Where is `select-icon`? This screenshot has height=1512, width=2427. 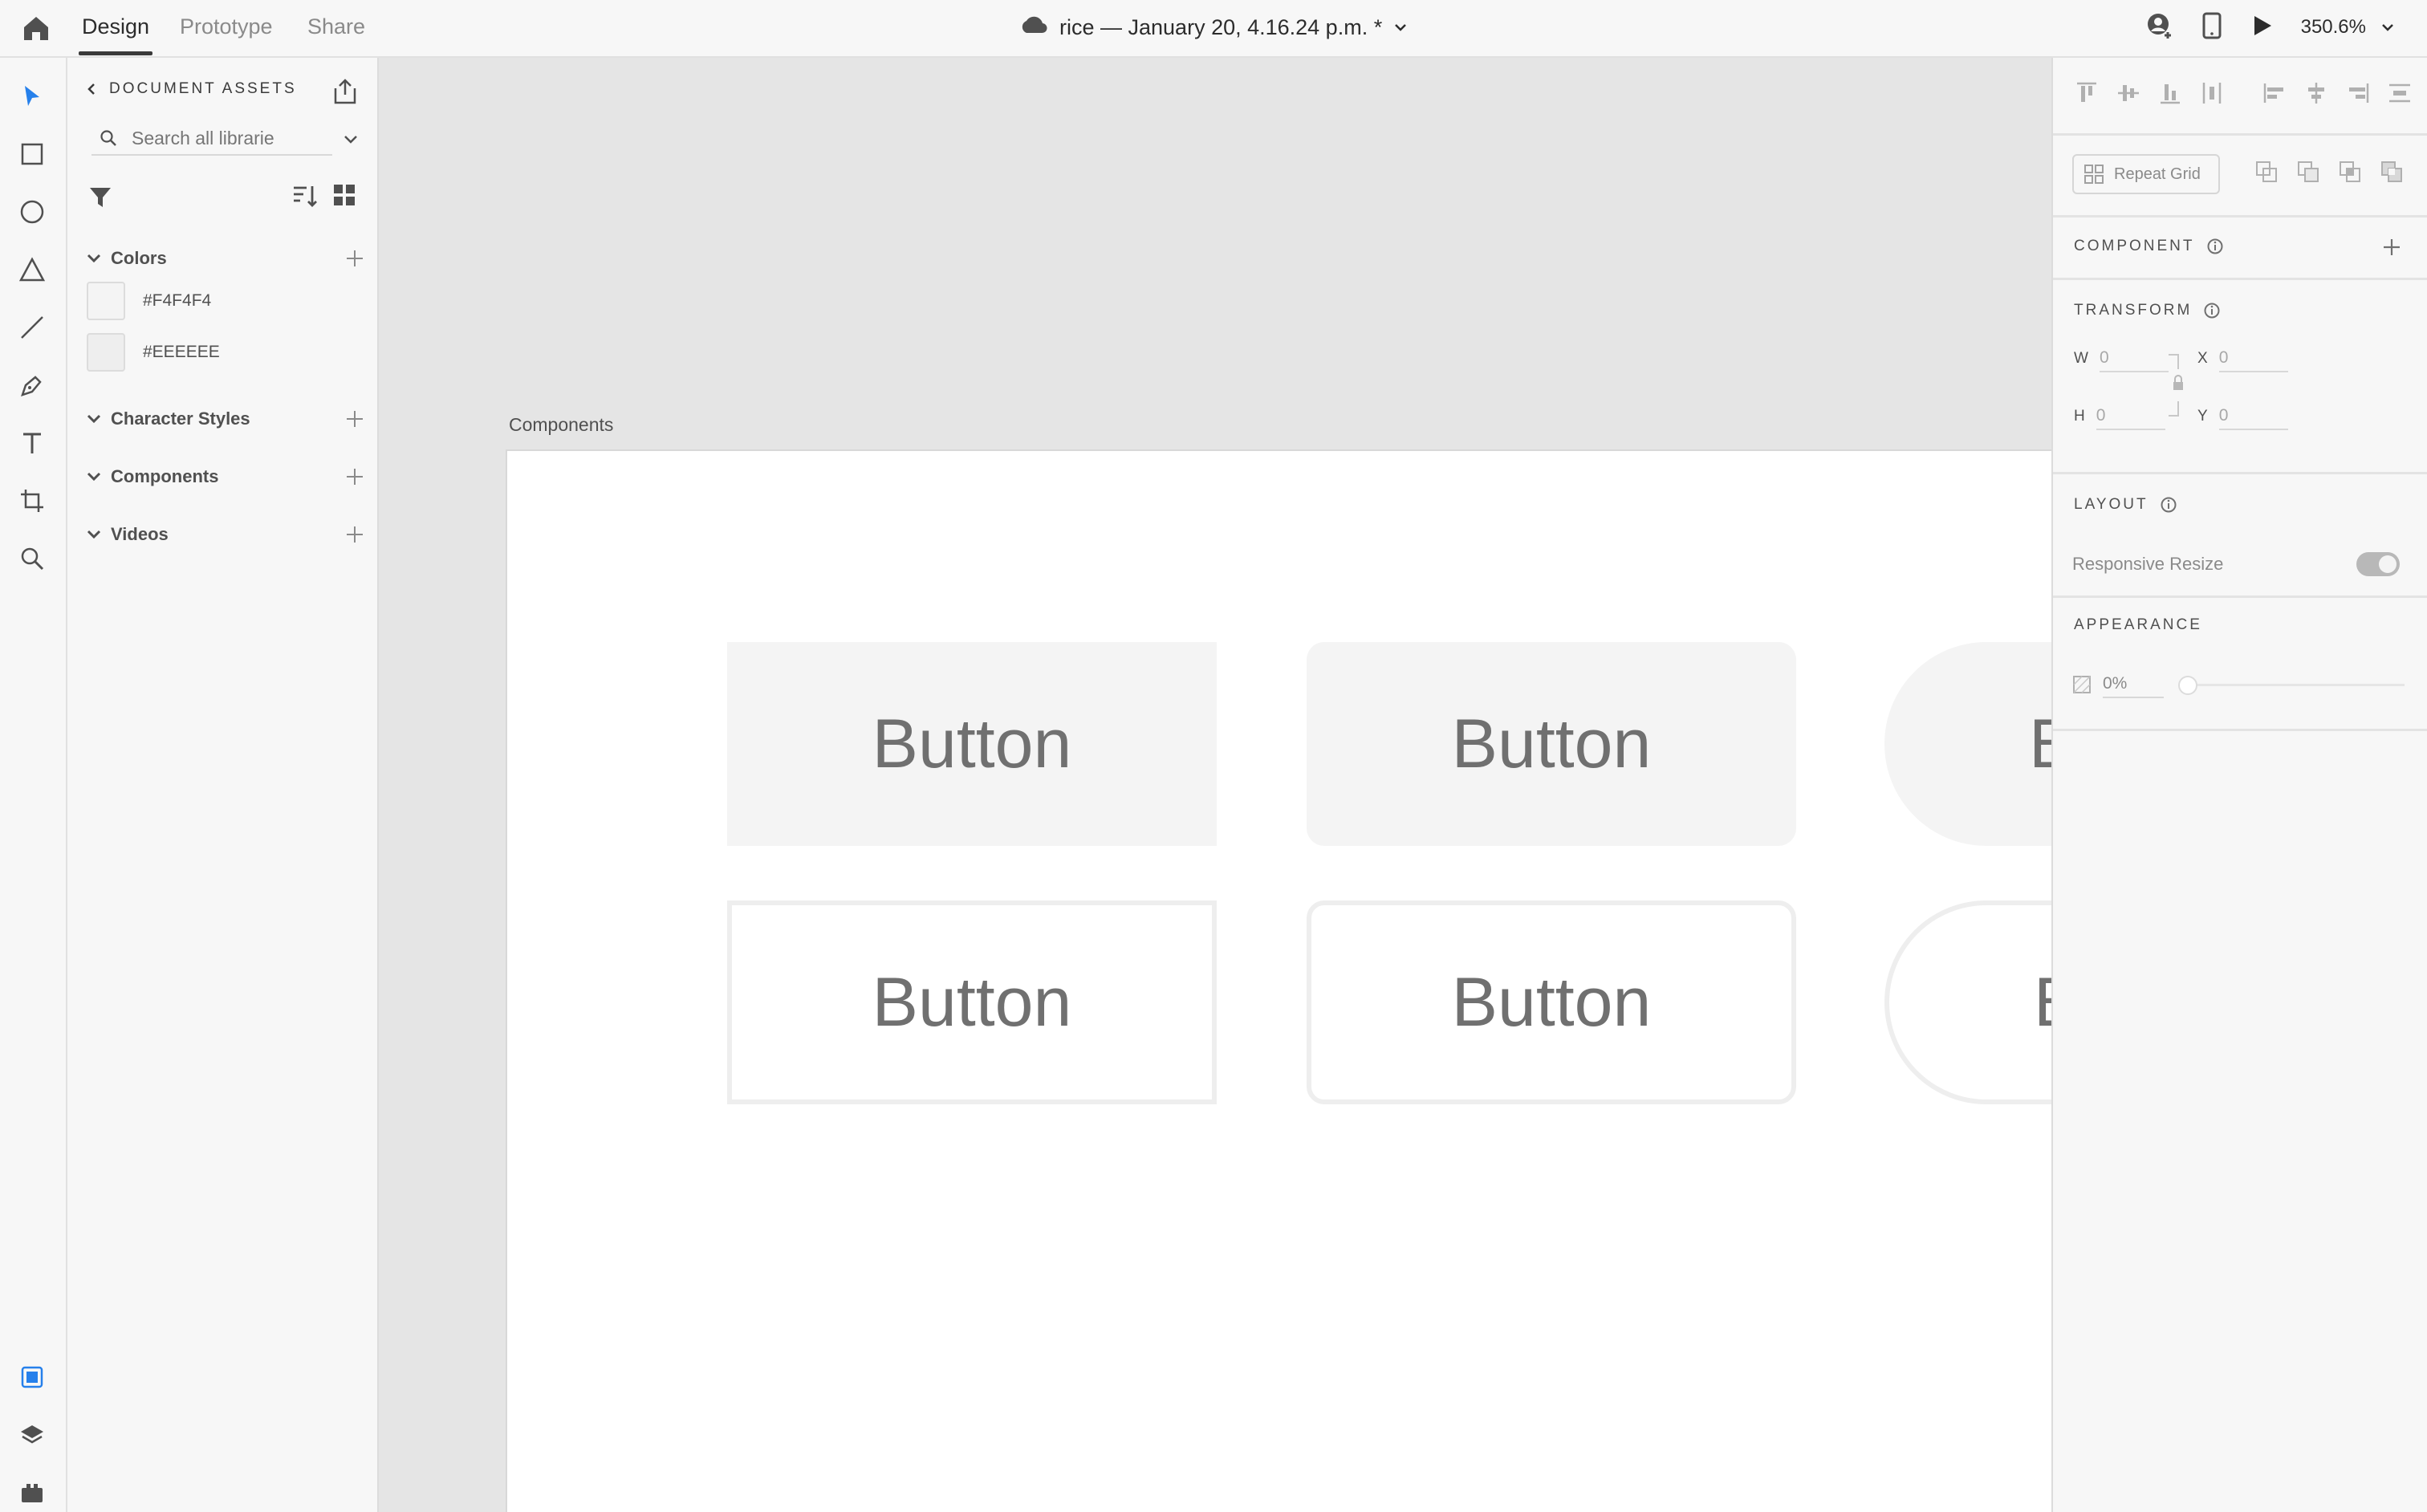
select-icon is located at coordinates (32, 96).